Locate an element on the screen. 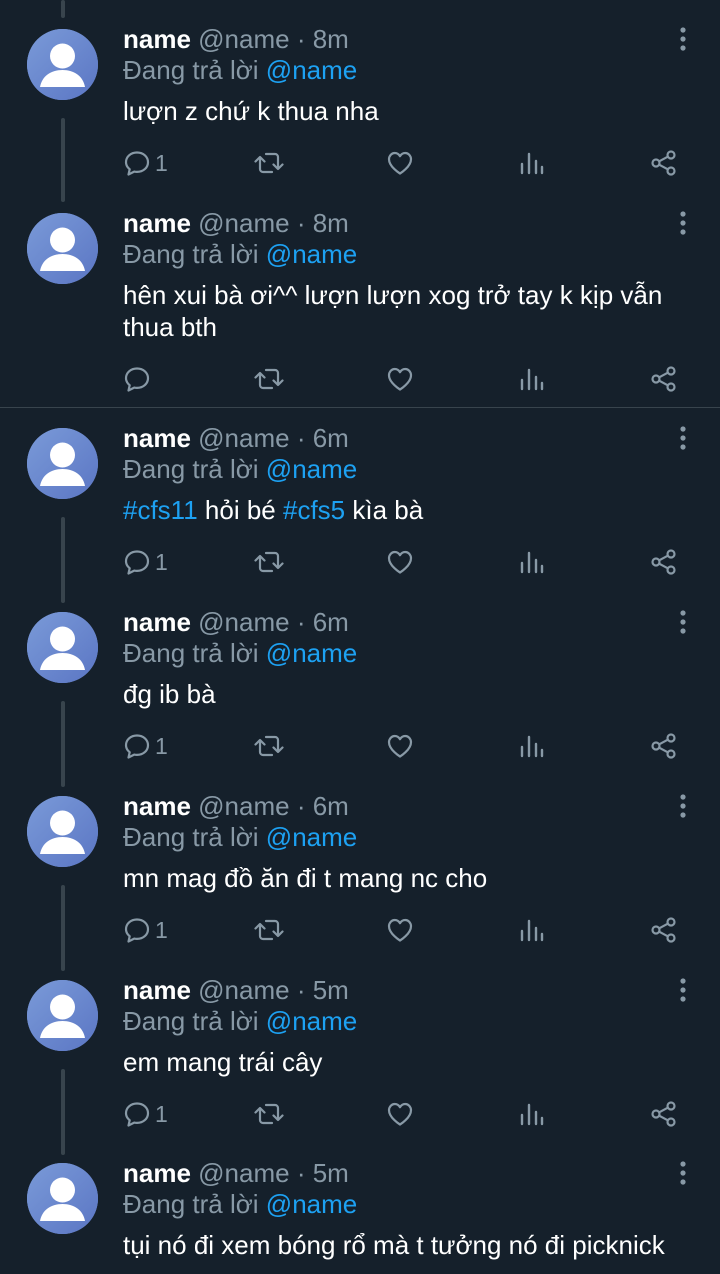  reply-count: 1 is located at coordinates (161, 162).